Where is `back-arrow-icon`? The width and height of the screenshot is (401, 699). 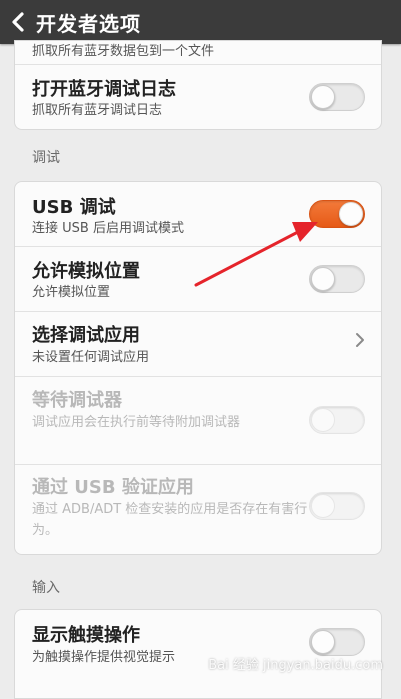 back-arrow-icon is located at coordinates (18, 22).